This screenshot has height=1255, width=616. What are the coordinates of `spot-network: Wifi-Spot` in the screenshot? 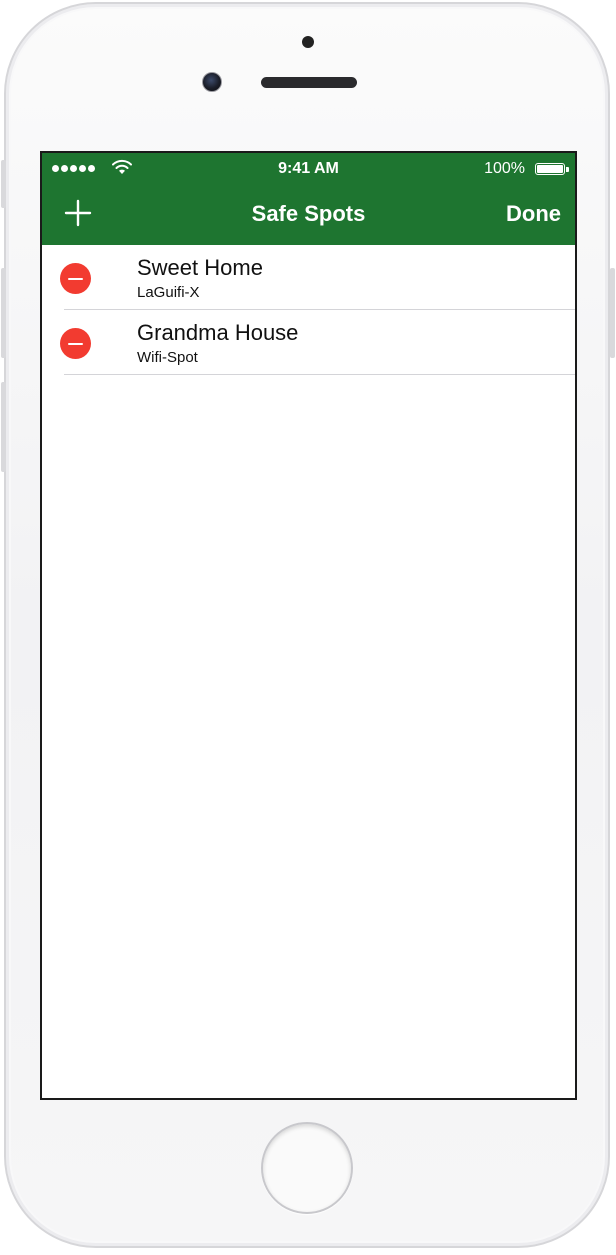 It's located at (167, 357).